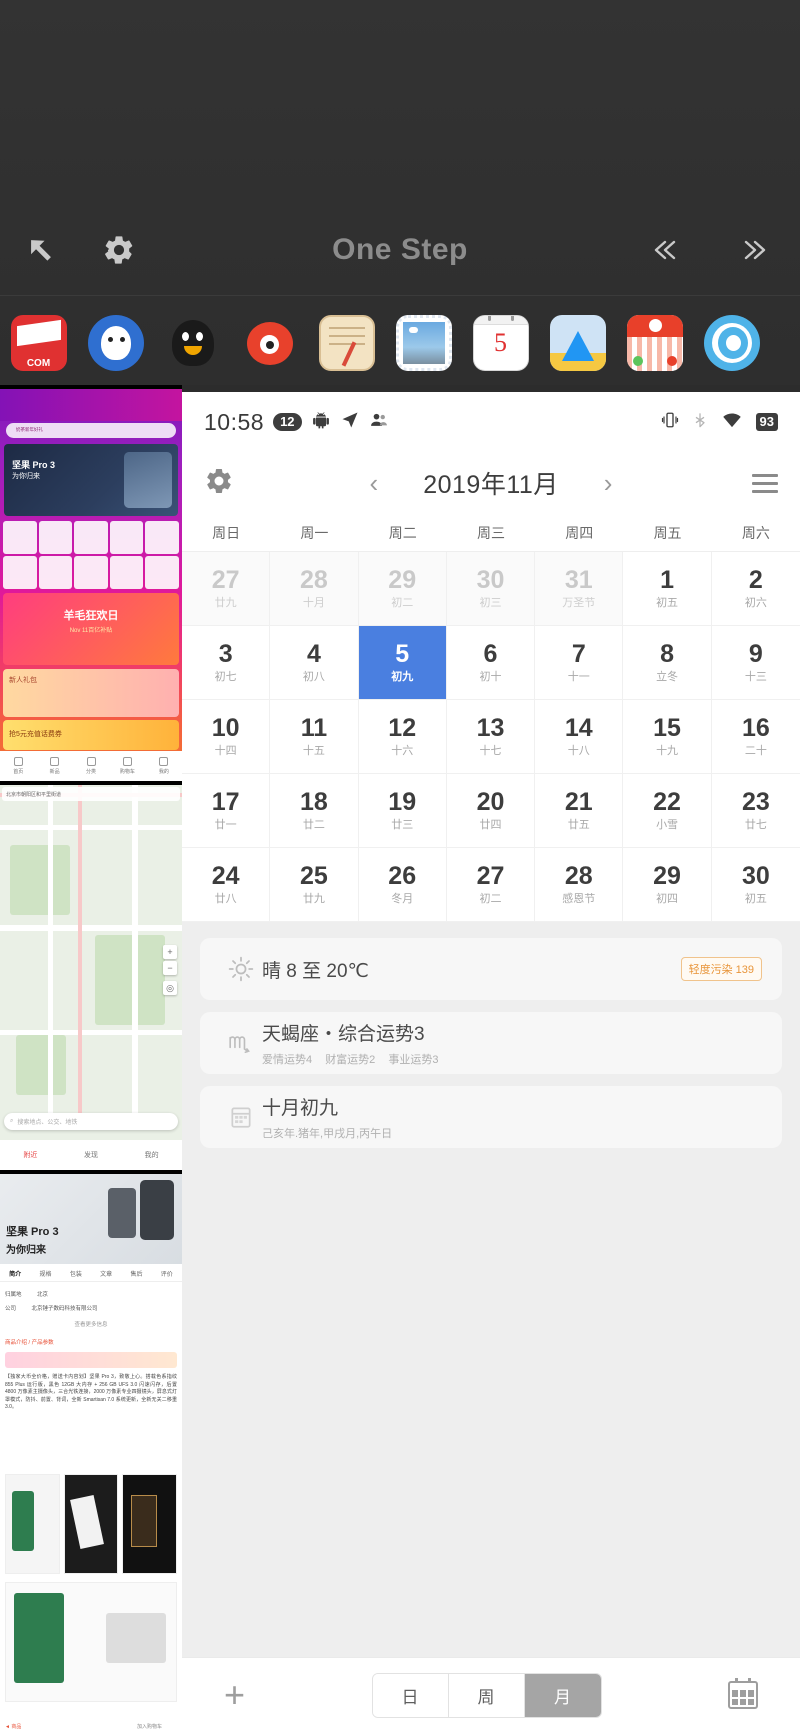  I want to click on day-cell: 17 廿一, so click(226, 811).